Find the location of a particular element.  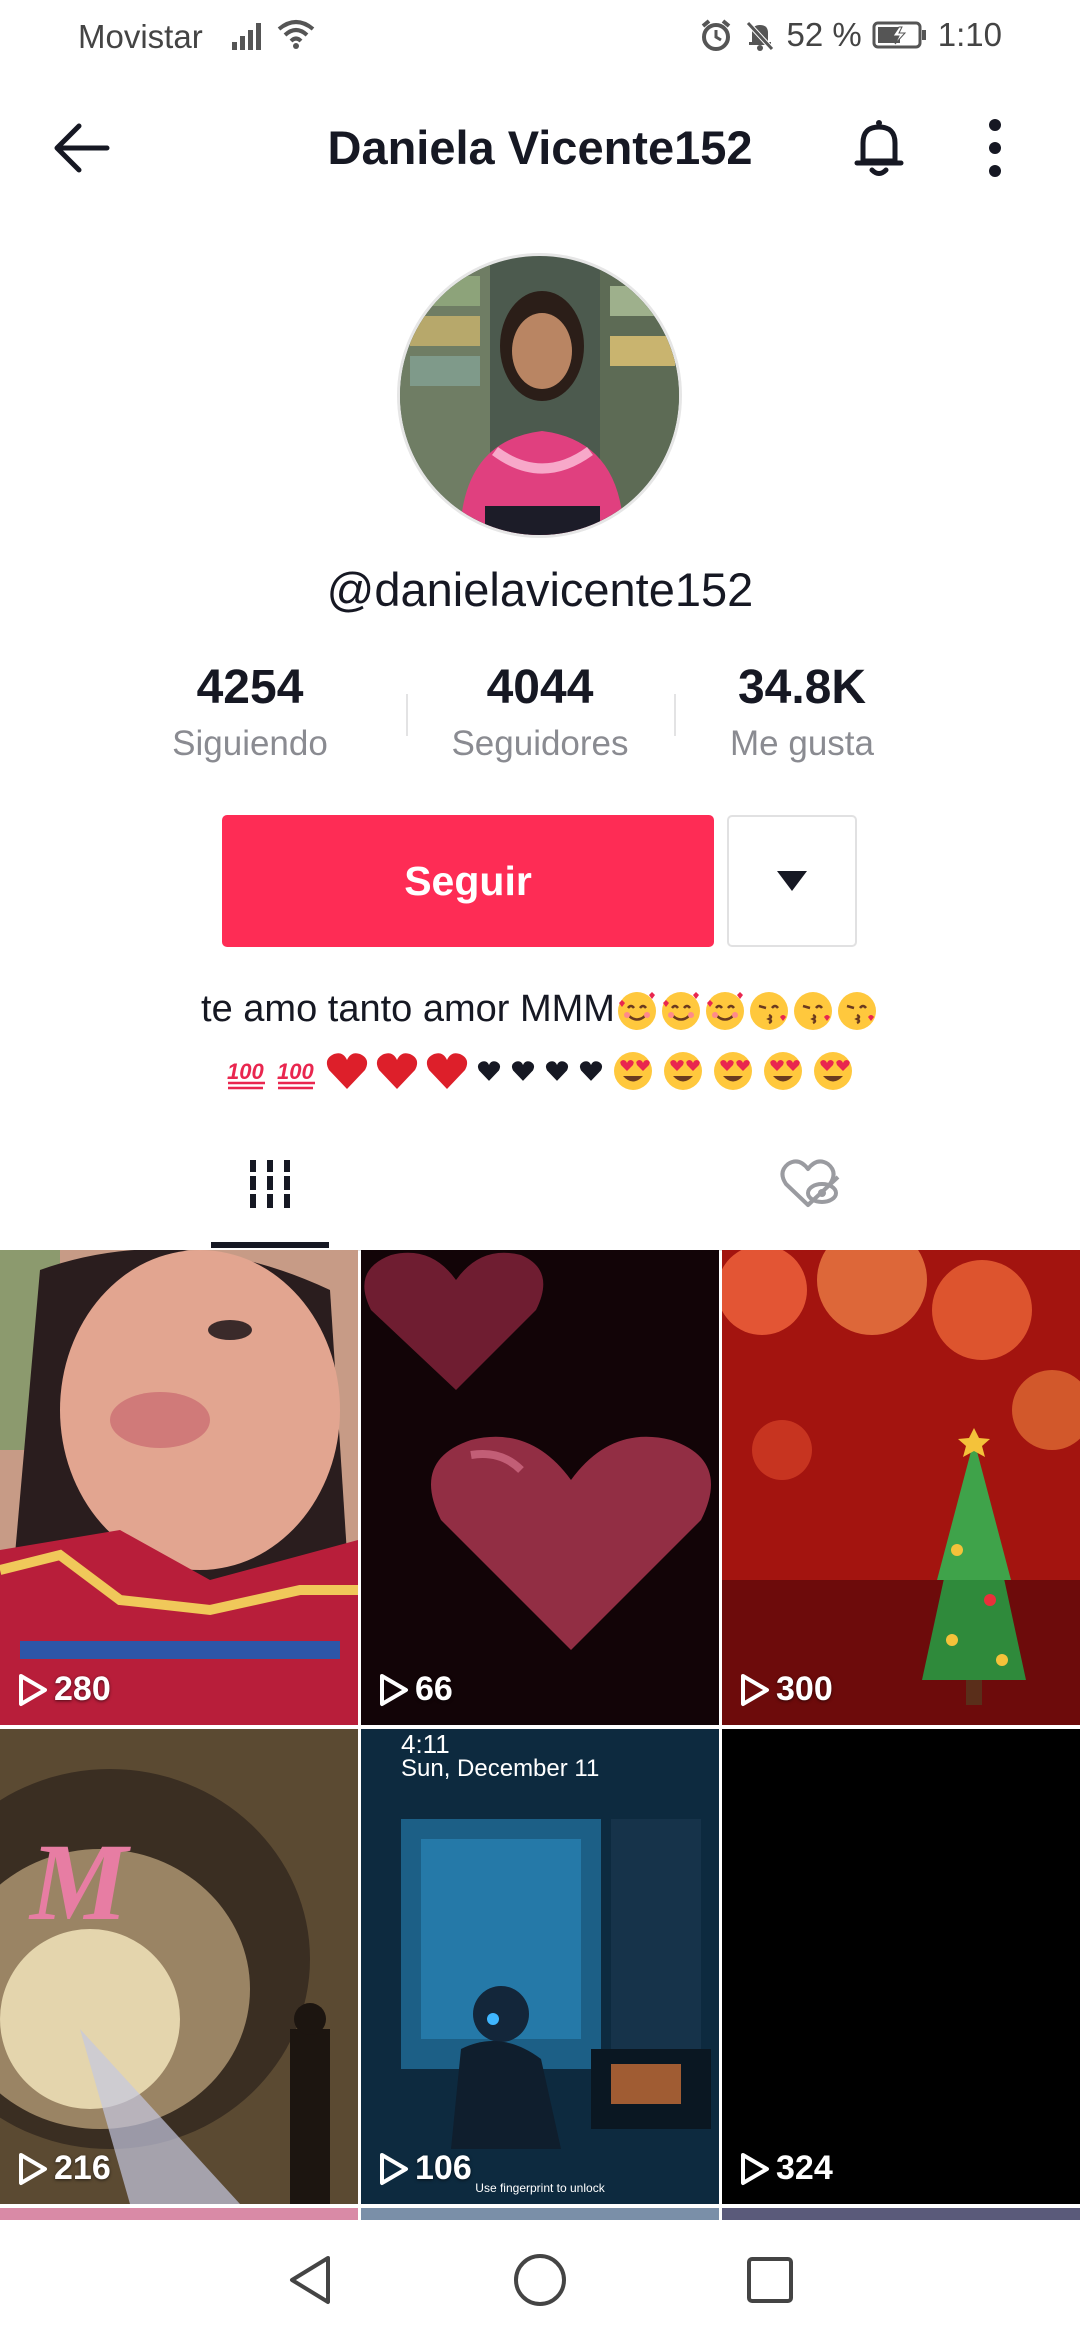

mute-bell-icon is located at coordinates (760, 35).